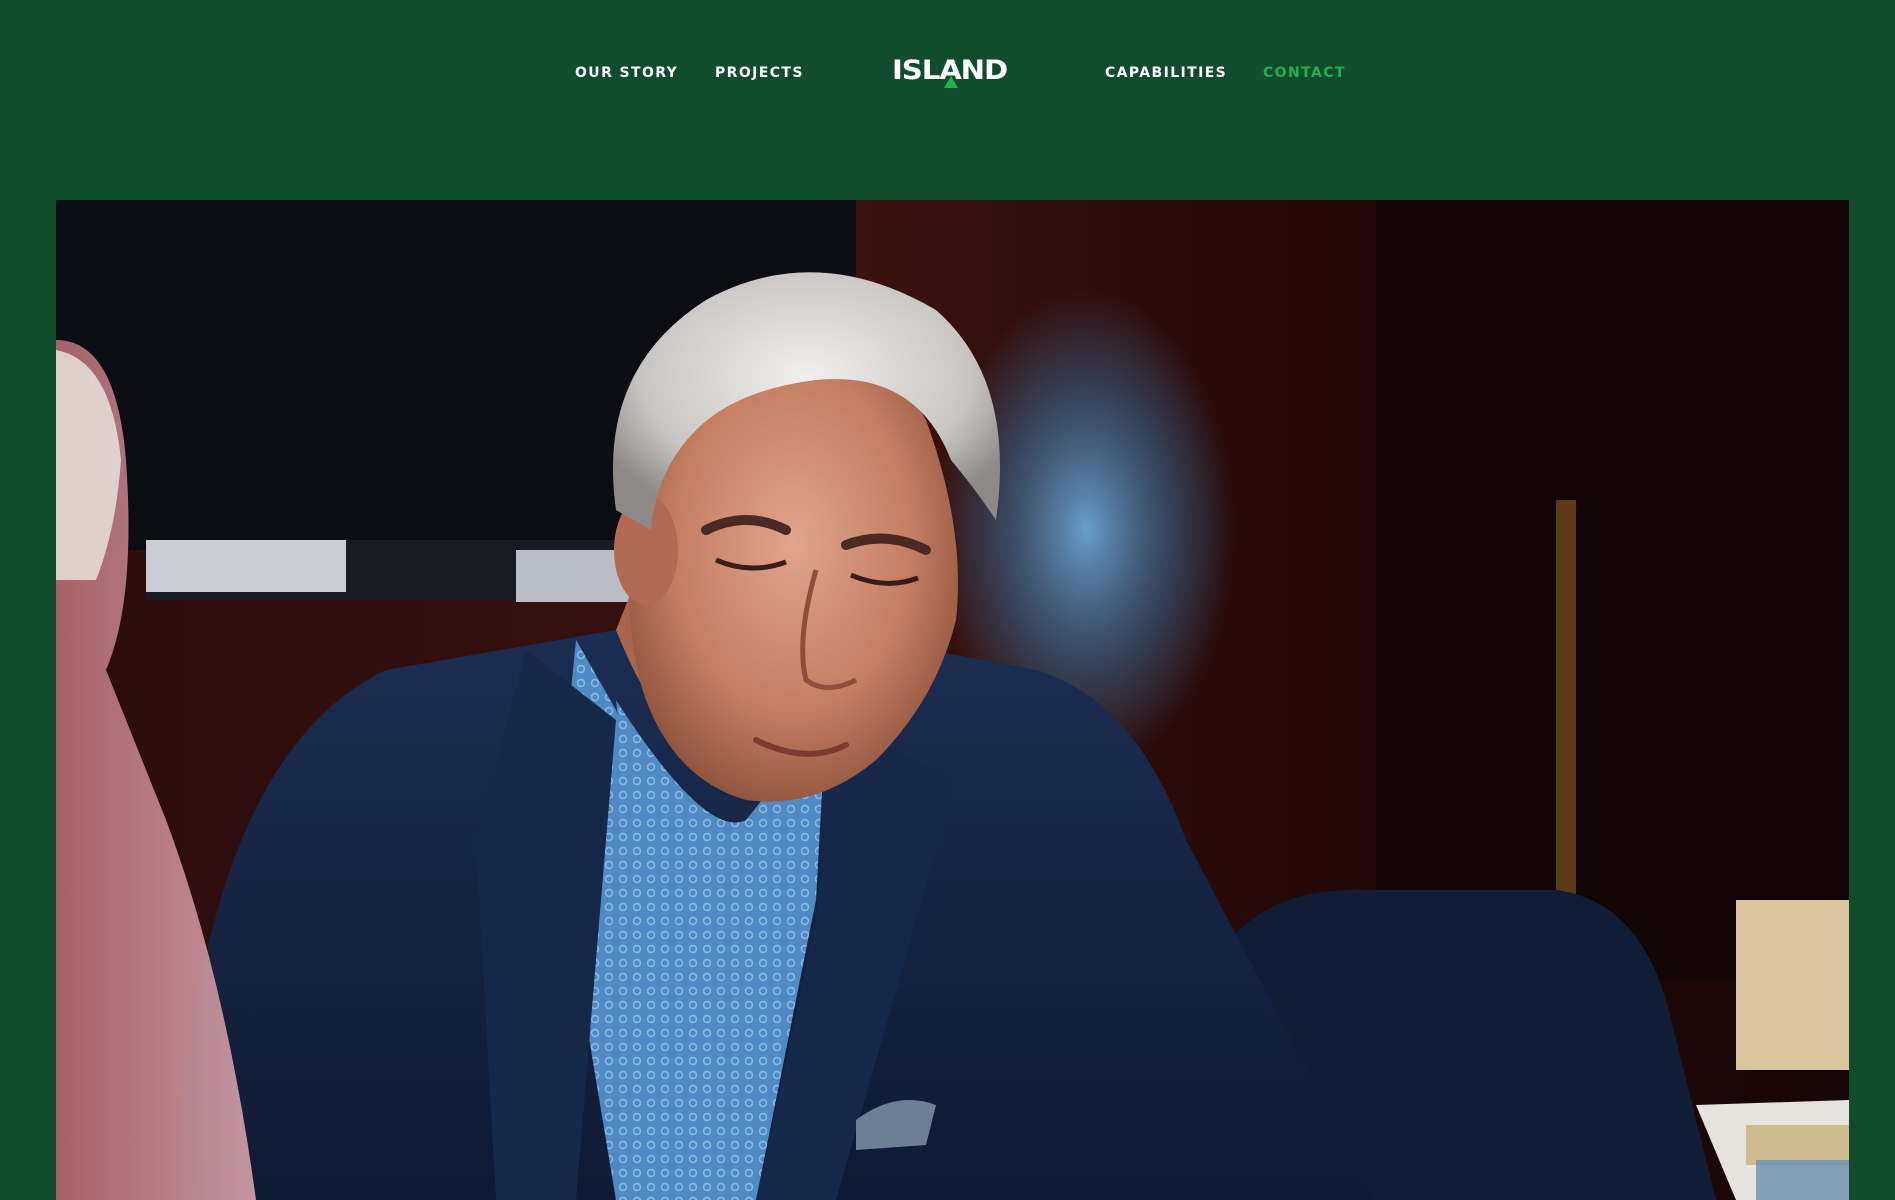 The image size is (1895, 1200). What do you see at coordinates (1304, 73) in the screenshot?
I see `nav-contact: CONTACT` at bounding box center [1304, 73].